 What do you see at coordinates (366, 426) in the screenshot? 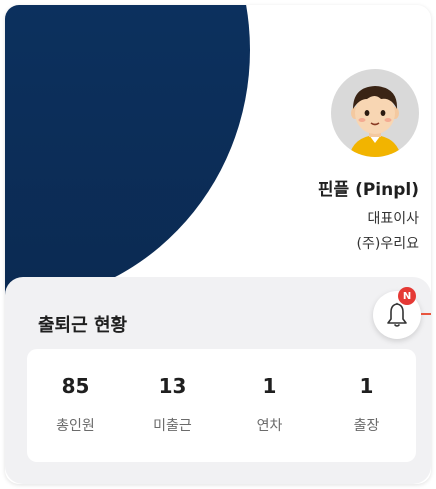
I see `stat-label: 출장` at bounding box center [366, 426].